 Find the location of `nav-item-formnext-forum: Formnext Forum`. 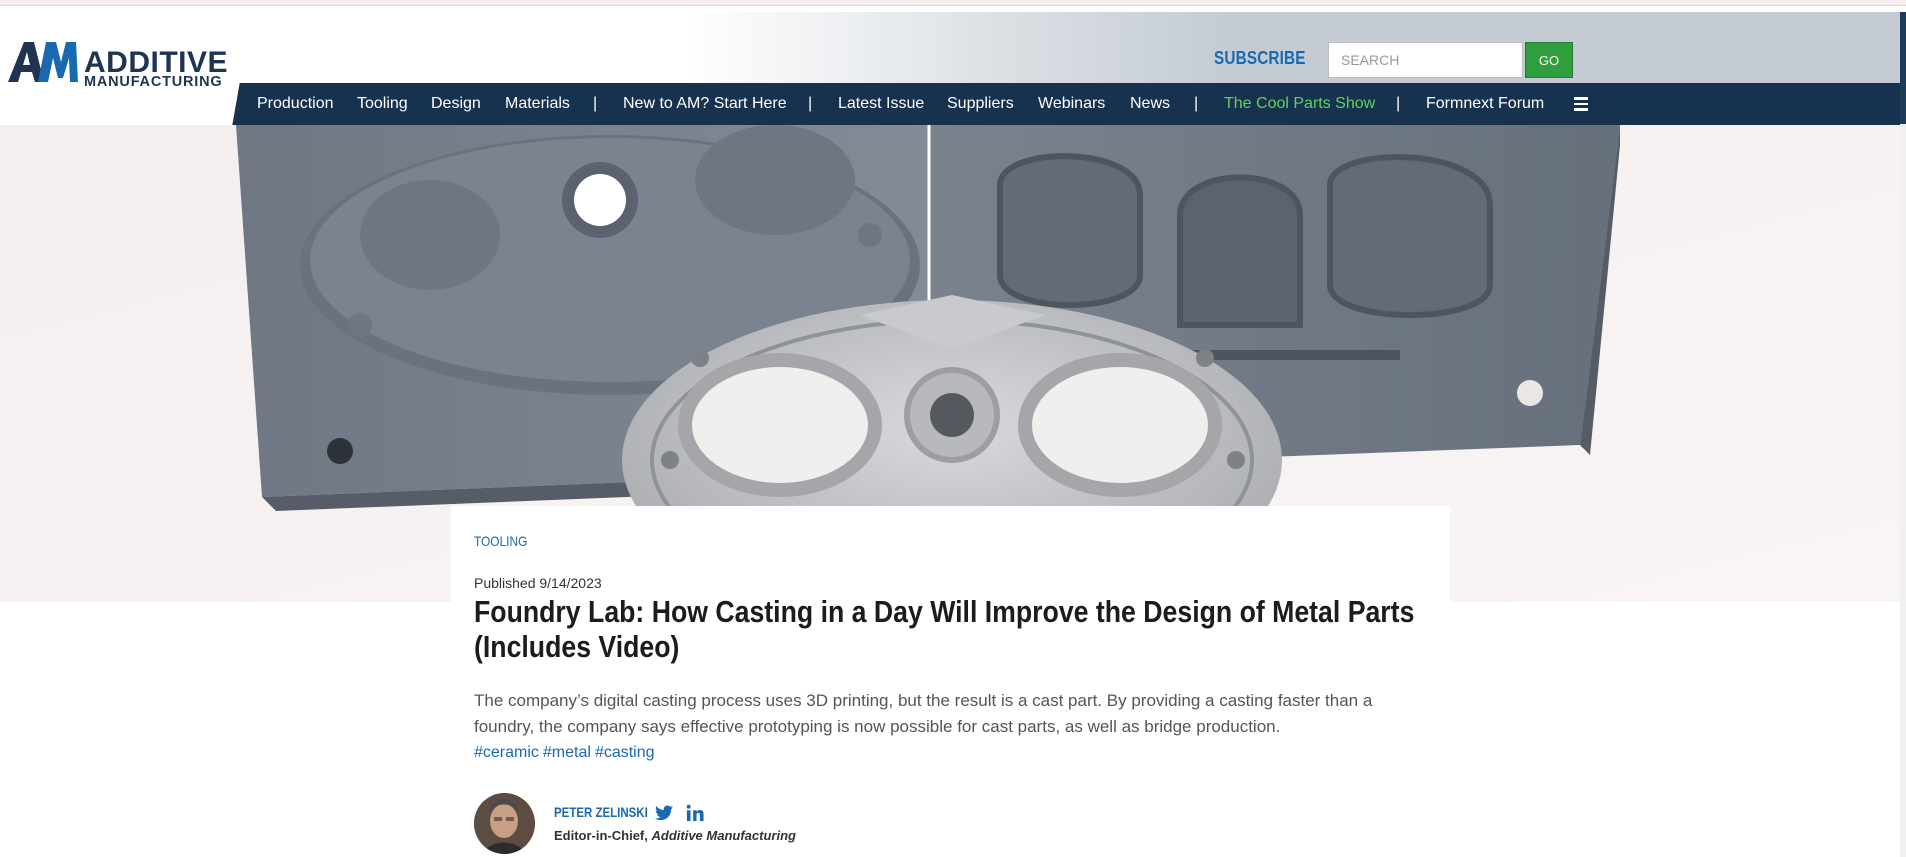

nav-item-formnext-forum: Formnext Forum is located at coordinates (1485, 104).